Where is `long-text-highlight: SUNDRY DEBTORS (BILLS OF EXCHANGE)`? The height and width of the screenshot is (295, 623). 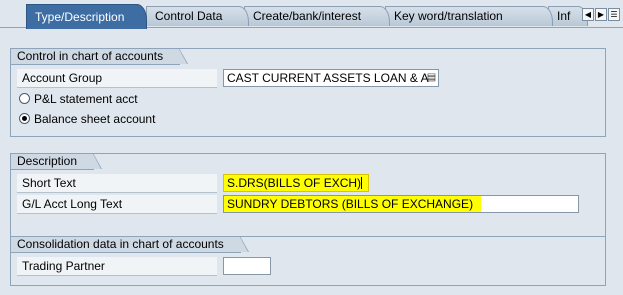
long-text-highlight: SUNDRY DEBTORS (BILLS OF EXCHANGE) is located at coordinates (352, 204).